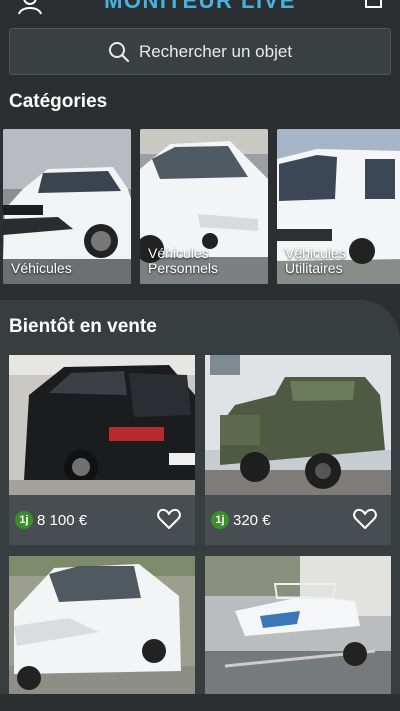 This screenshot has width=400, height=711. Describe the element at coordinates (62, 520) in the screenshot. I see `listing-price: 8 100 €` at that location.